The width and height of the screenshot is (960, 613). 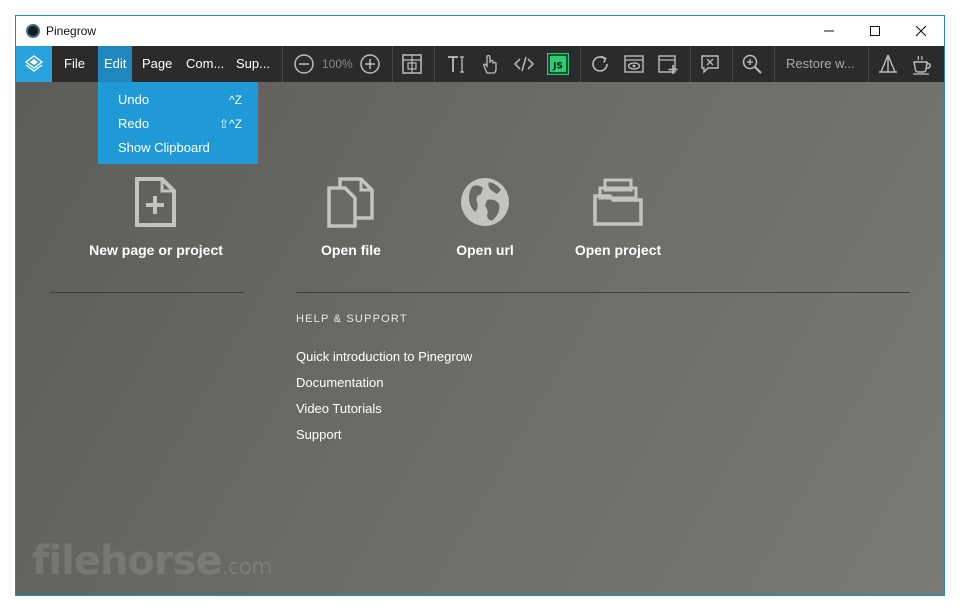 What do you see at coordinates (480, 31) in the screenshot?
I see `title-bar: Pinegrow` at bounding box center [480, 31].